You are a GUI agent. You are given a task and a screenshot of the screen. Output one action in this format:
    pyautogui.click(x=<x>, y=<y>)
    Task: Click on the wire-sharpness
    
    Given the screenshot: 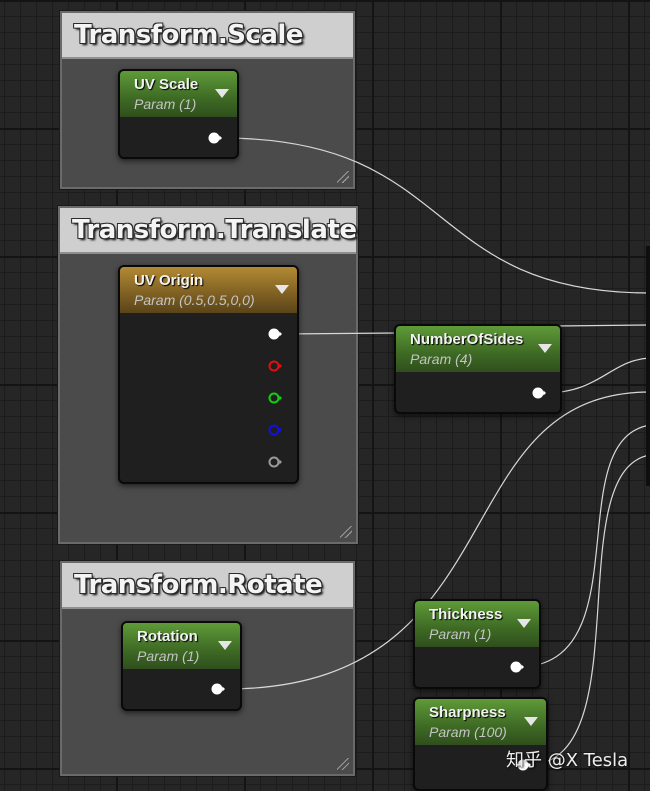 What is the action you would take?
    pyautogui.click(x=589, y=610)
    